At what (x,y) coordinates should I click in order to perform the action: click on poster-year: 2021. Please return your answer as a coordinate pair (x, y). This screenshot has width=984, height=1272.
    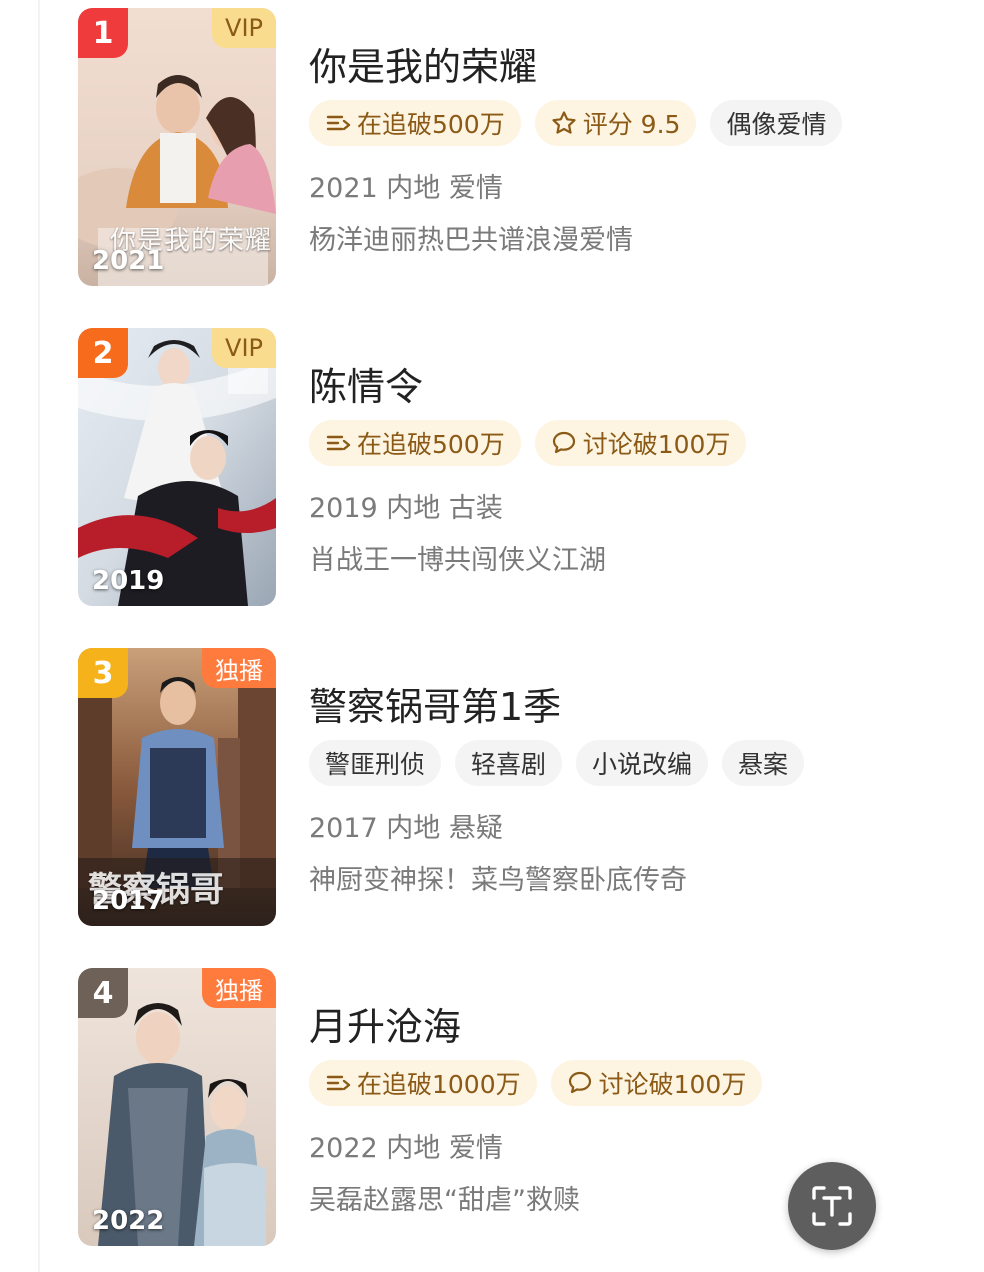
    Looking at the image, I should click on (128, 261).